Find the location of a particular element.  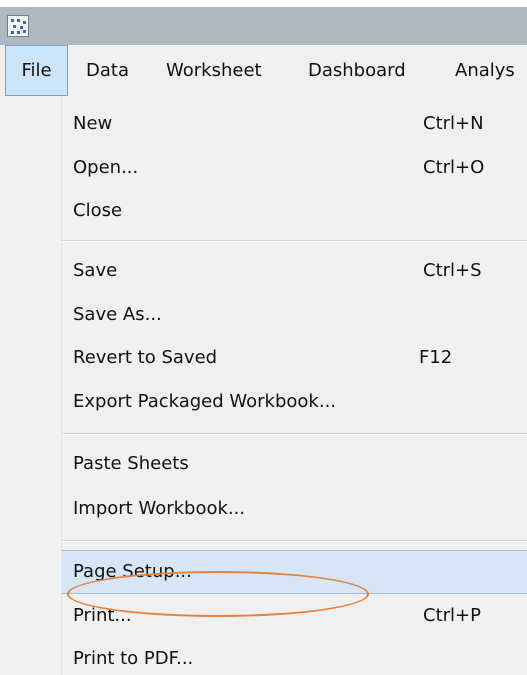

menu-item-open: Open... Ctrl+O is located at coordinates (294, 168).